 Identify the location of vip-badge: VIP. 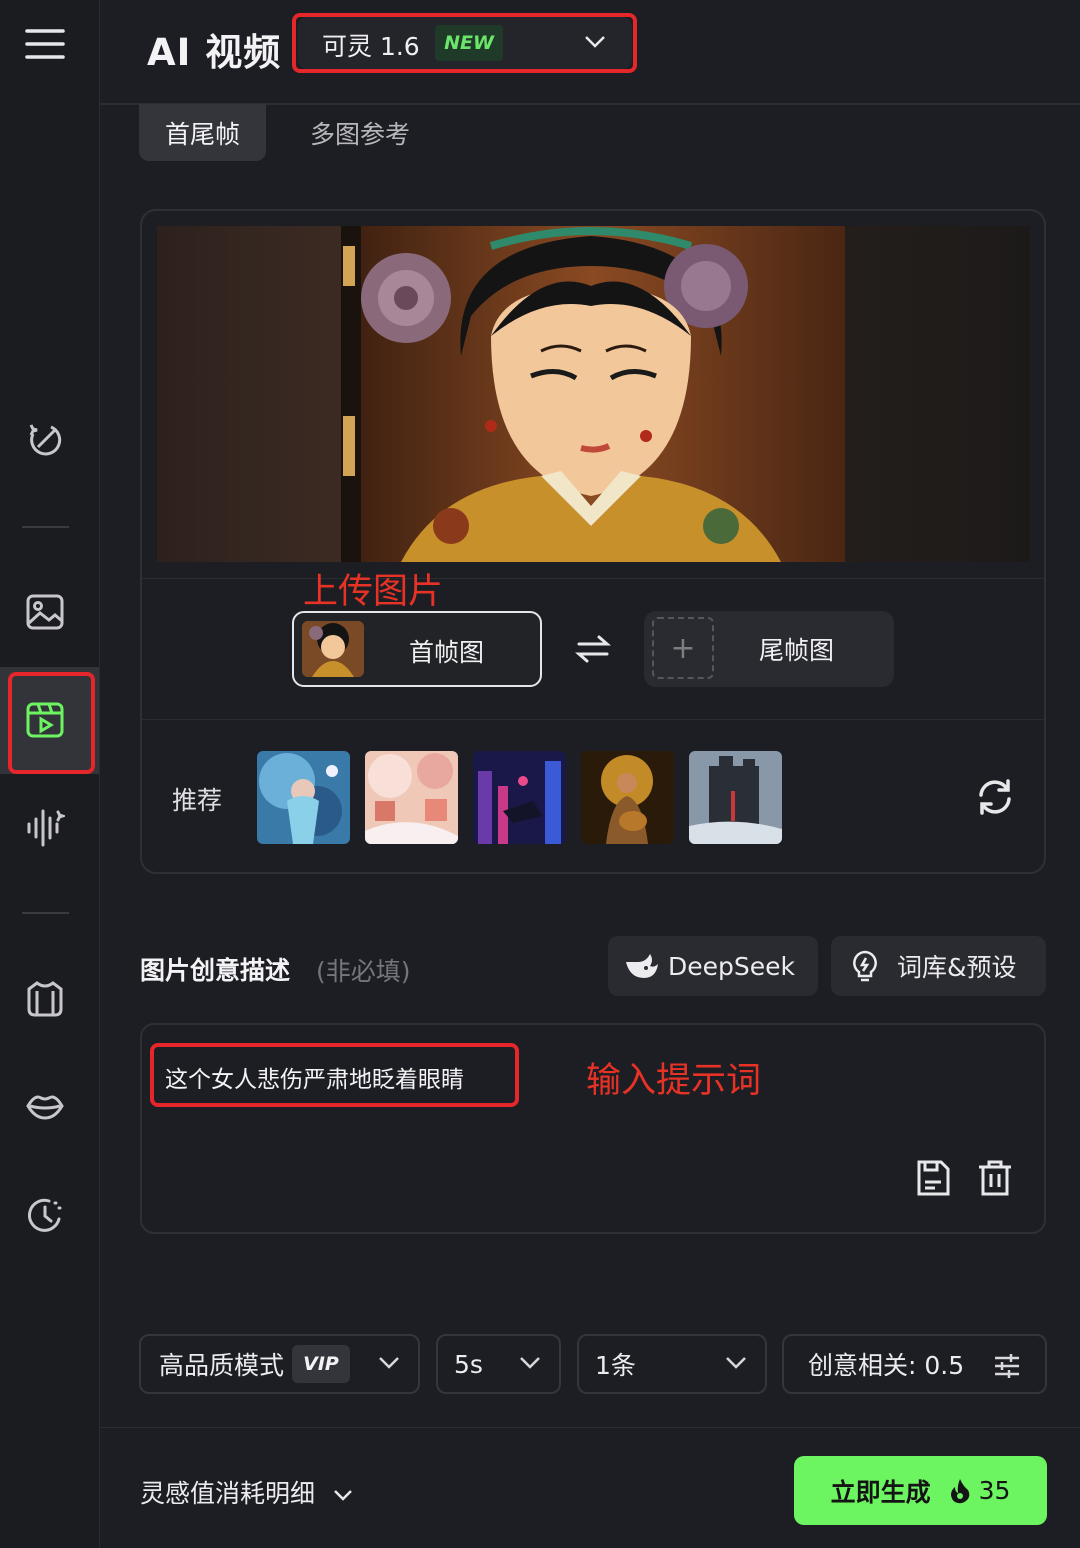
(321, 1364).